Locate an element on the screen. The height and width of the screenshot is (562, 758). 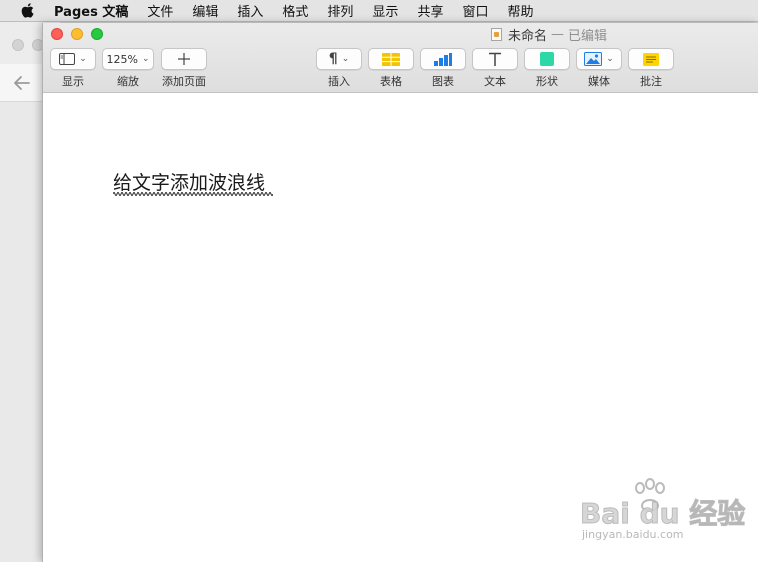
back-arrow-icon is located at coordinates (22, 83).